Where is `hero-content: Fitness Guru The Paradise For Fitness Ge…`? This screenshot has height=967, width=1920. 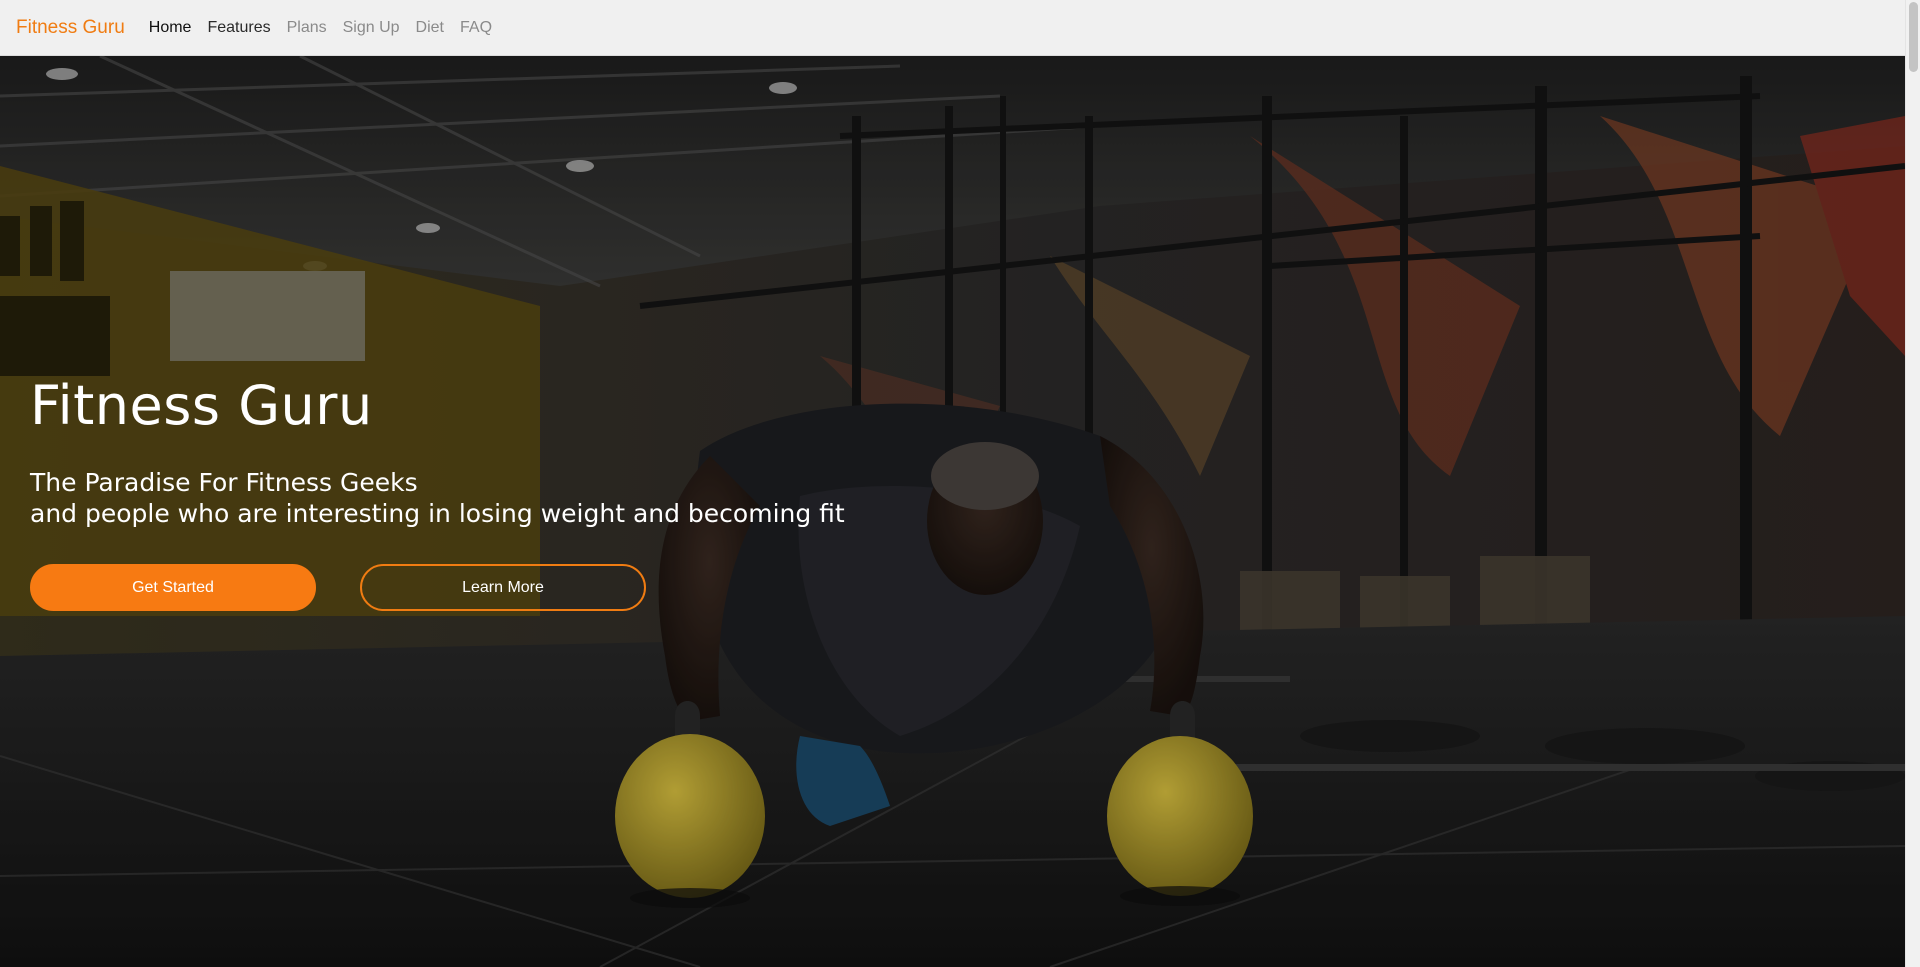 hero-content: Fitness Guru The Paradise For Fitness Ge… is located at coordinates (480, 493).